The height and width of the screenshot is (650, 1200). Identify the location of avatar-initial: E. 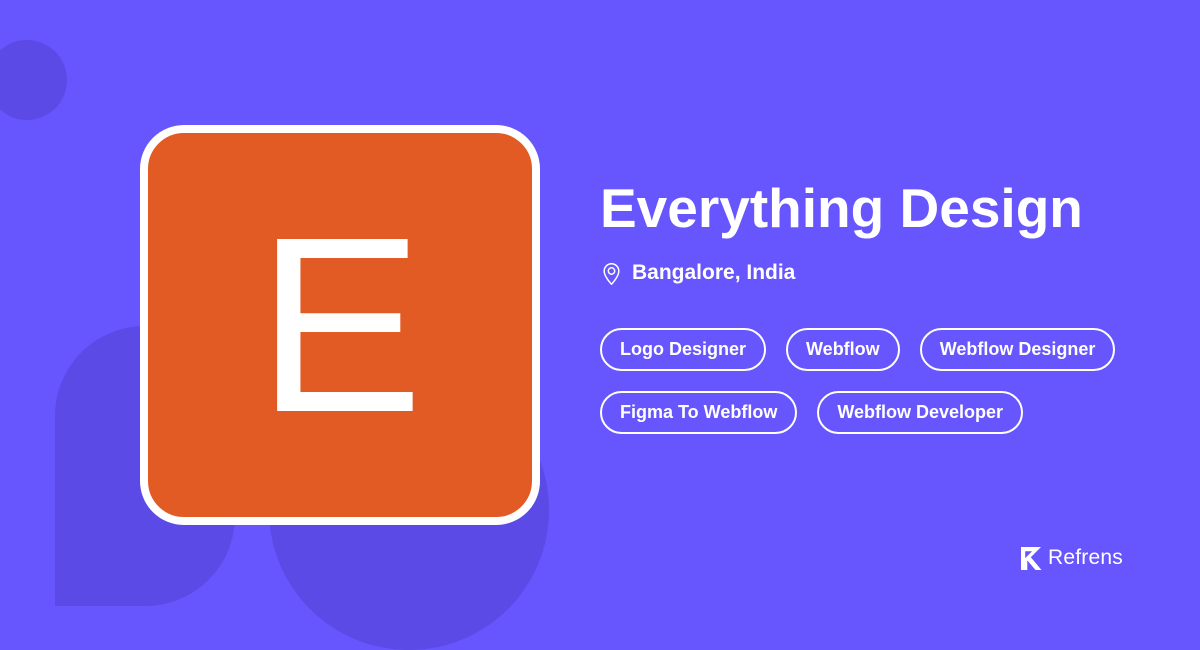
(340, 324).